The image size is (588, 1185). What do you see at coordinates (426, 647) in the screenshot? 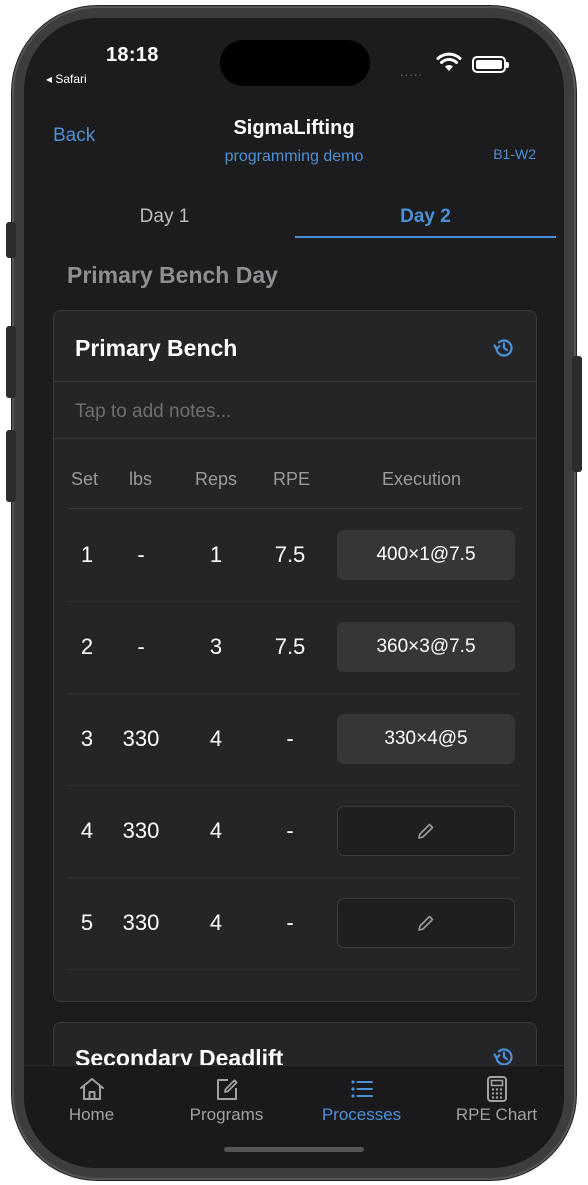
I see `execution-button: 360×3@7.5` at bounding box center [426, 647].